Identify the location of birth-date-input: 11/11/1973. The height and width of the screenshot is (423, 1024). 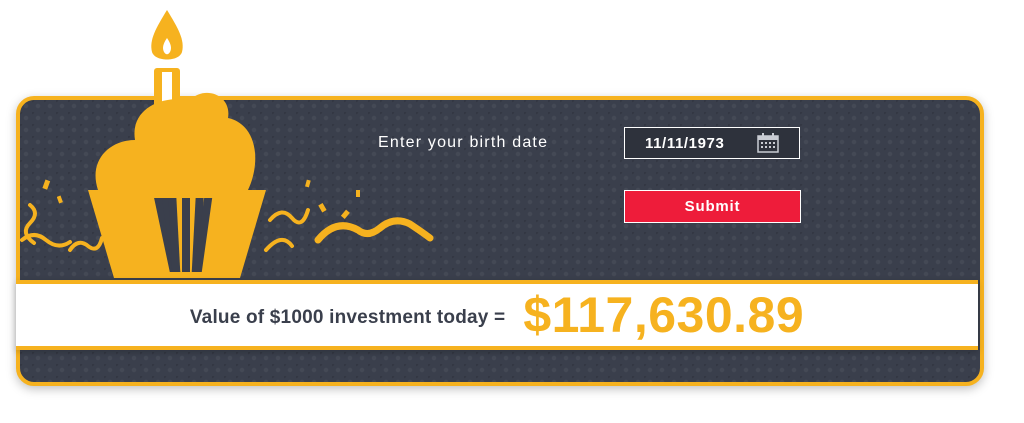
(712, 143).